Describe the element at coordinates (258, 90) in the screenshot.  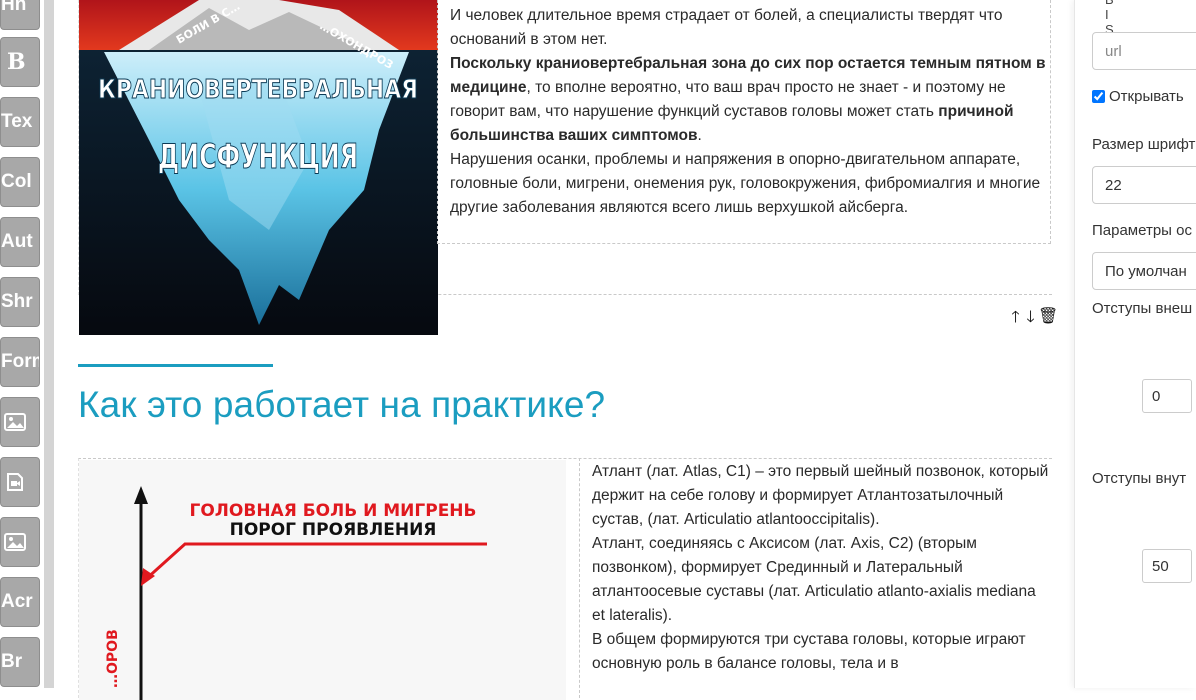
I see `image-title-line1: КРАНИОВЕРТЕБРАЛЬНАЯ` at that location.